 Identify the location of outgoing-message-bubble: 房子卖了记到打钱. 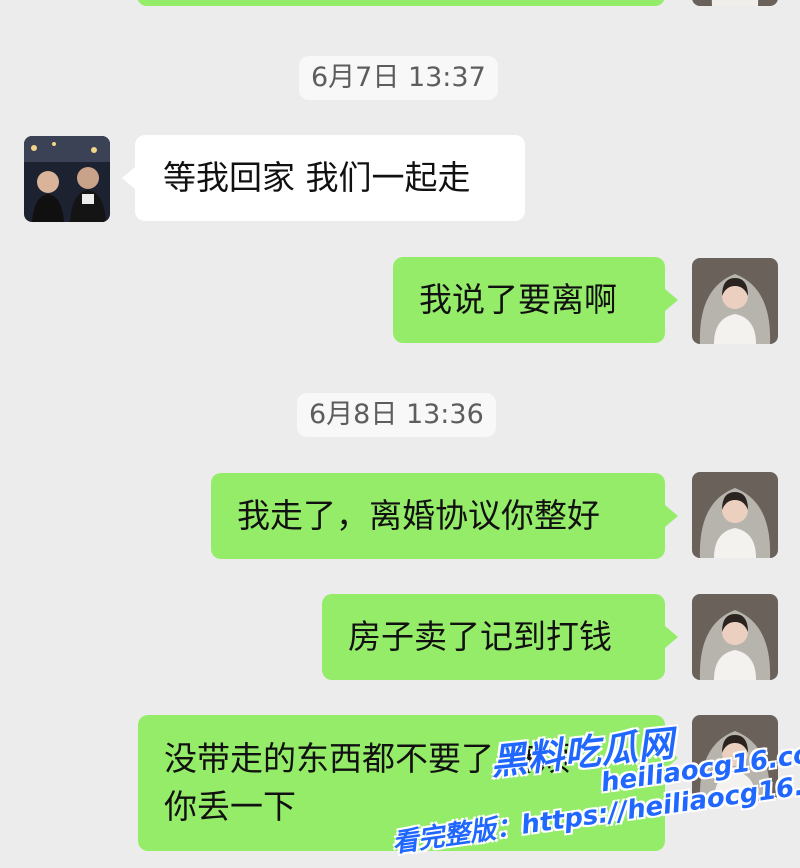
(500, 637).